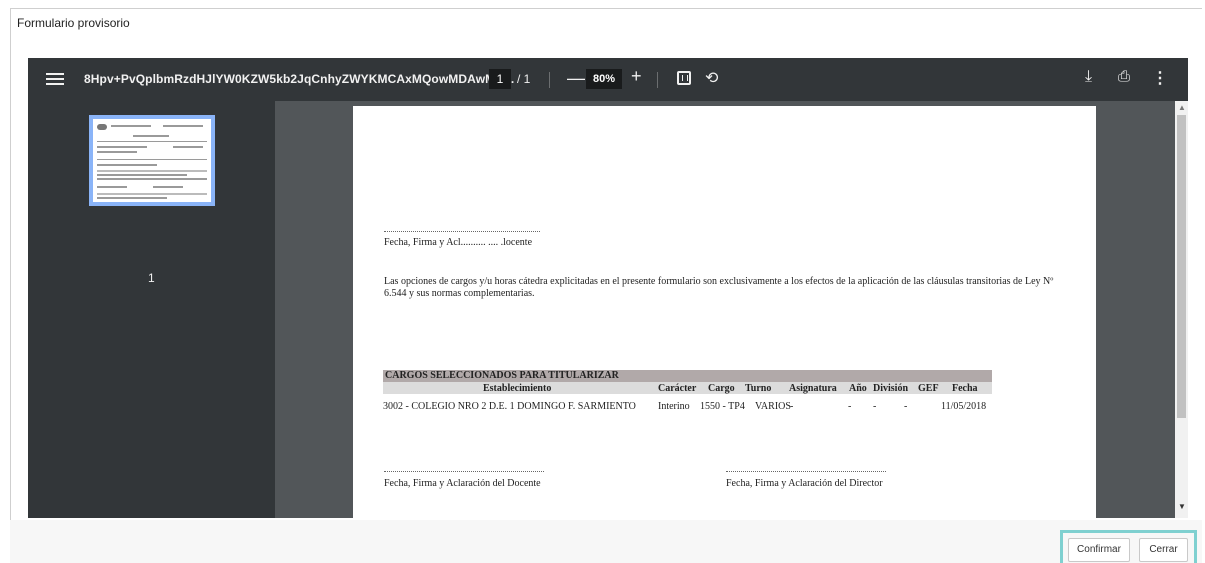 This screenshot has height=563, width=1205. What do you see at coordinates (604, 79) in the screenshot?
I see `zoom-input: 80%` at bounding box center [604, 79].